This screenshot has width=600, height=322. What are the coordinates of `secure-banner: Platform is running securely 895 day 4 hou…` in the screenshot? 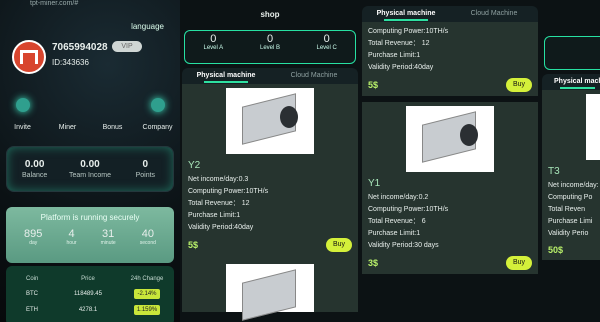 It's located at (90, 235).